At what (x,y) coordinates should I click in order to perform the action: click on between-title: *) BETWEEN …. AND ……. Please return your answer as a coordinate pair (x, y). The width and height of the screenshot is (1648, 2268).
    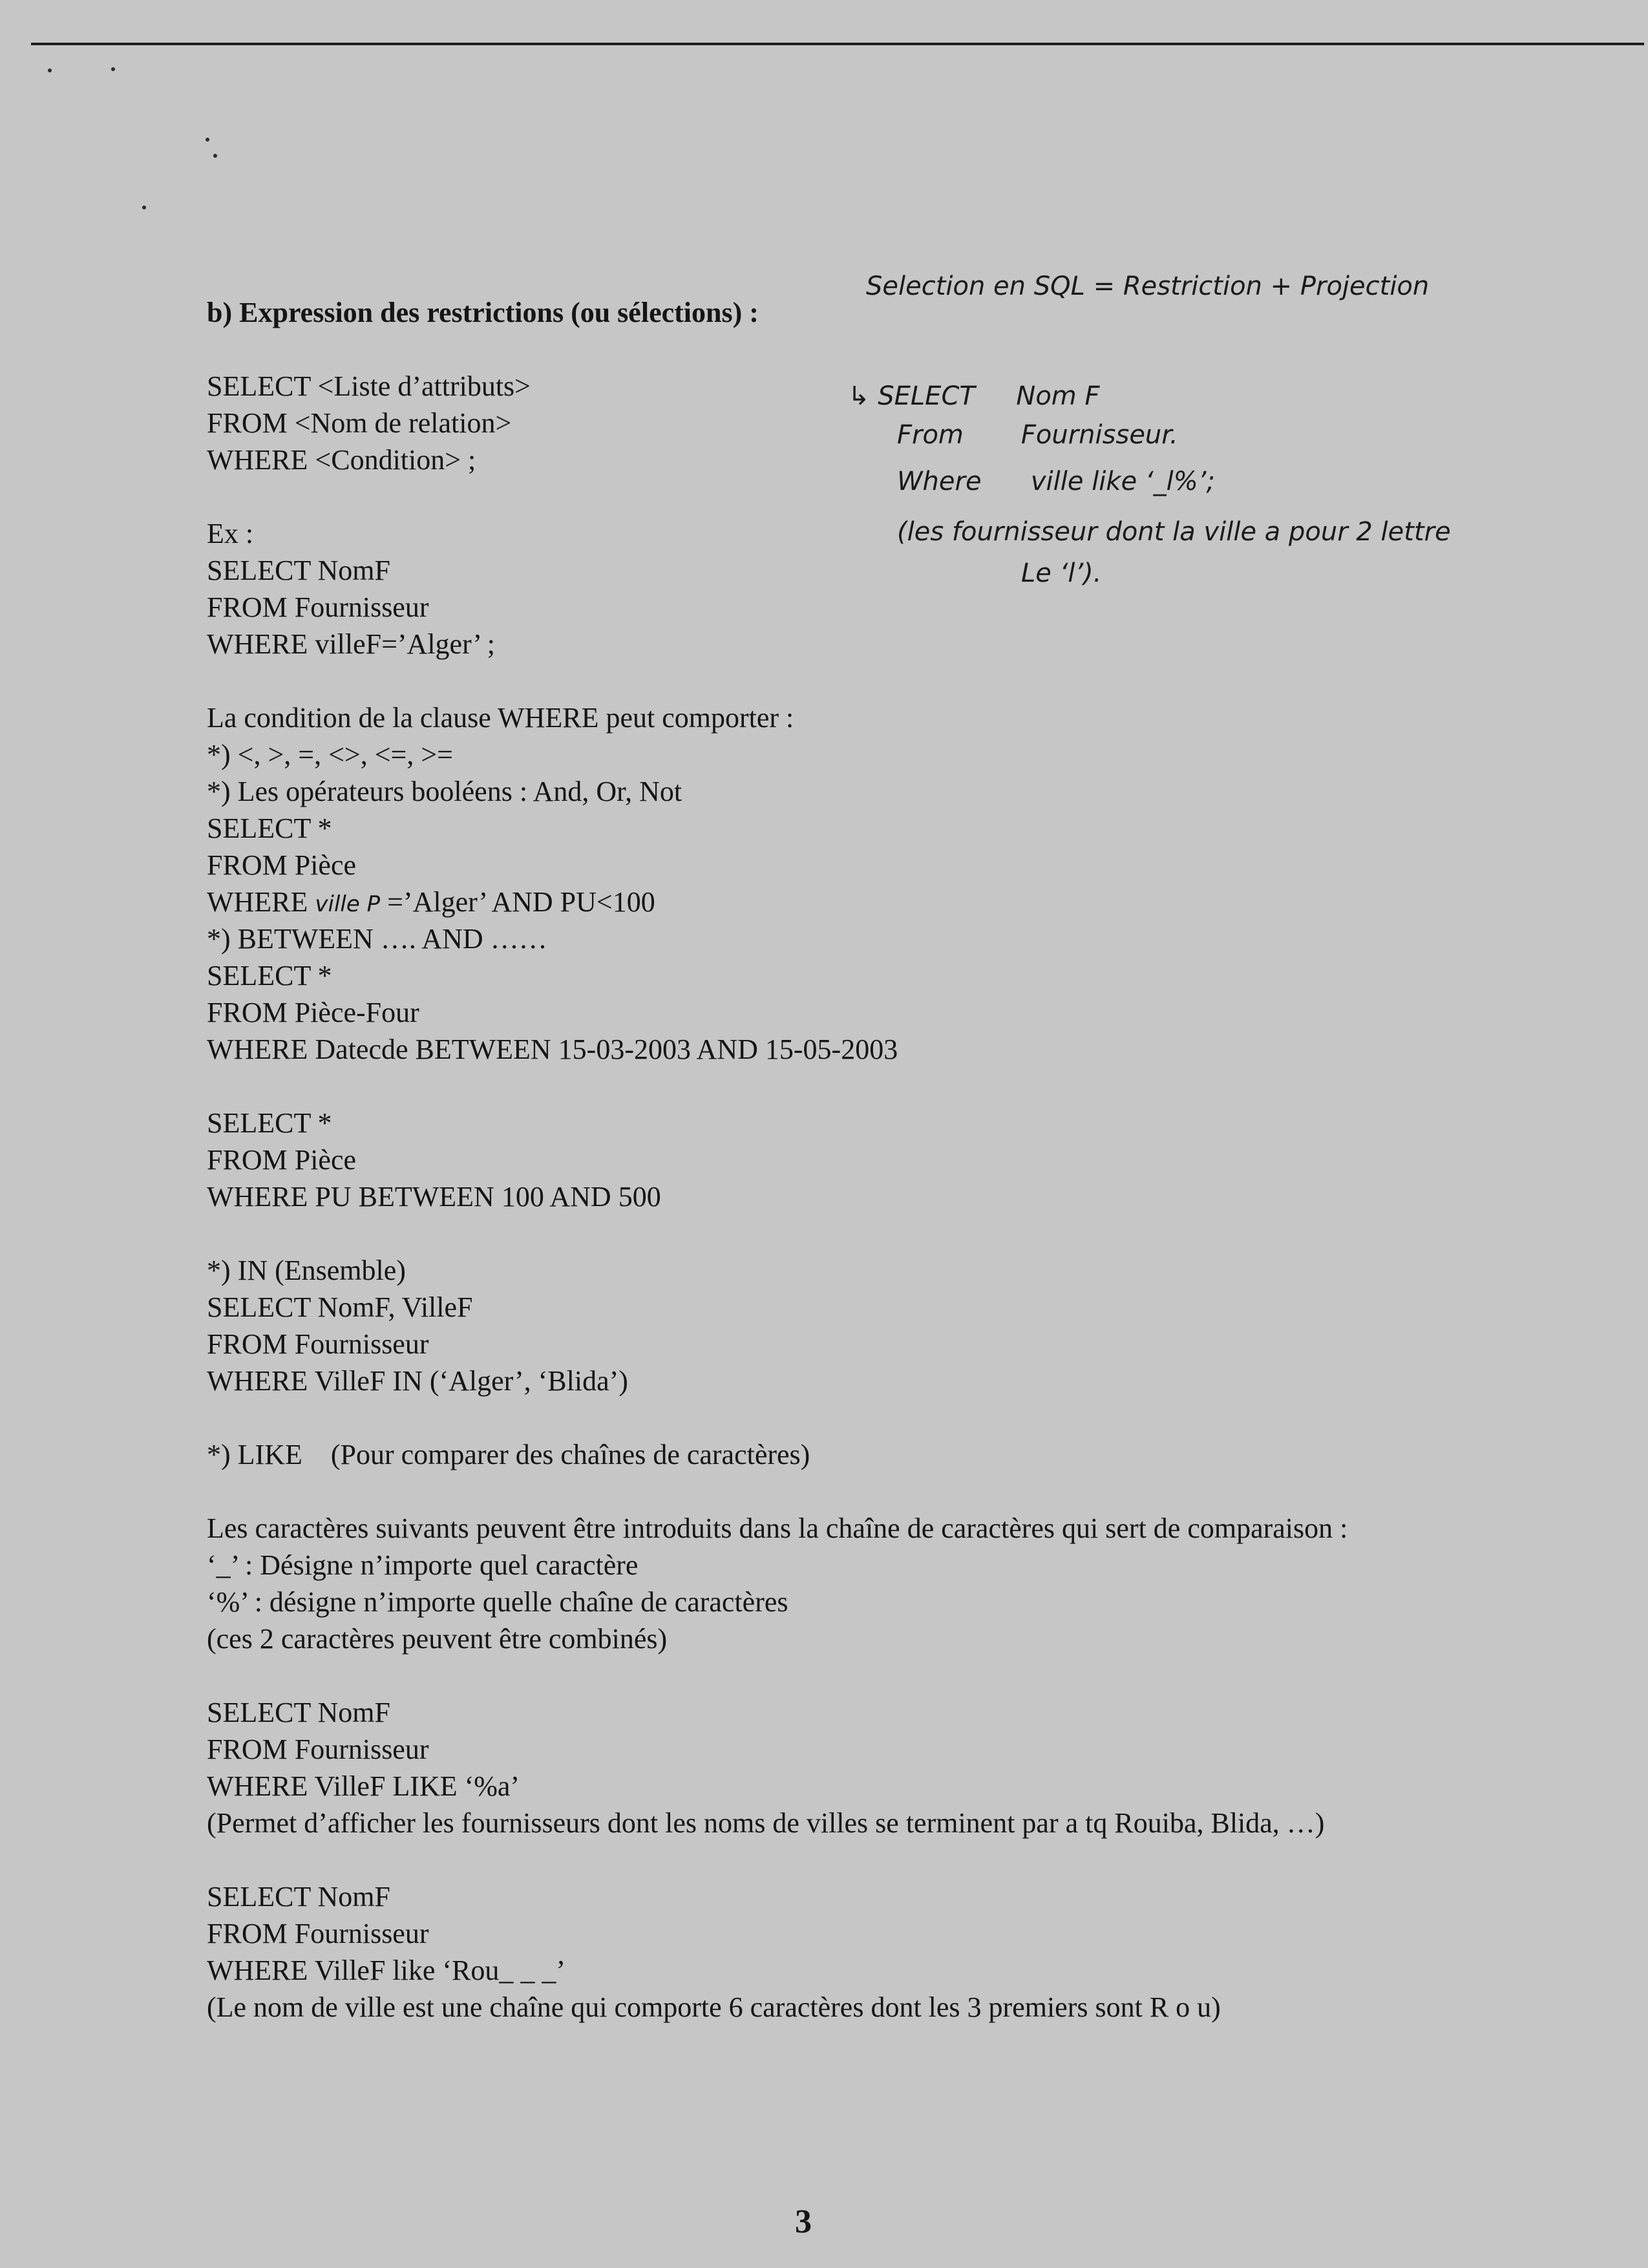
    Looking at the image, I should click on (377, 939).